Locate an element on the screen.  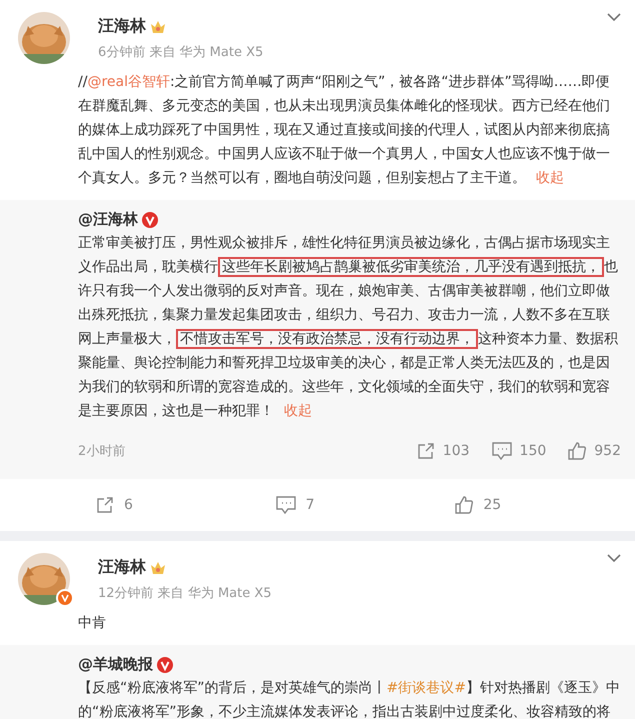
post-meta: 6分钟前 来自 华为 Mate X5 is located at coordinates (181, 52).